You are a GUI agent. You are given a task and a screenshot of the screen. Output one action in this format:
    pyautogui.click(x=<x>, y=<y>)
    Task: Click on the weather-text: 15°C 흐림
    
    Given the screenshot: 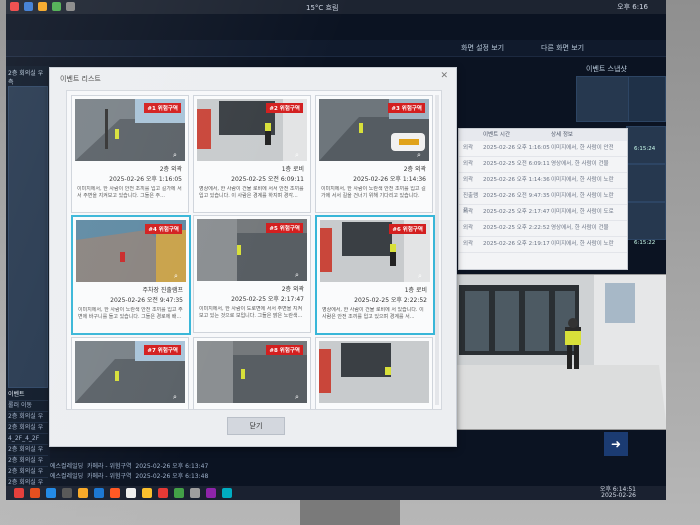 What is the action you would take?
    pyautogui.click(x=322, y=8)
    